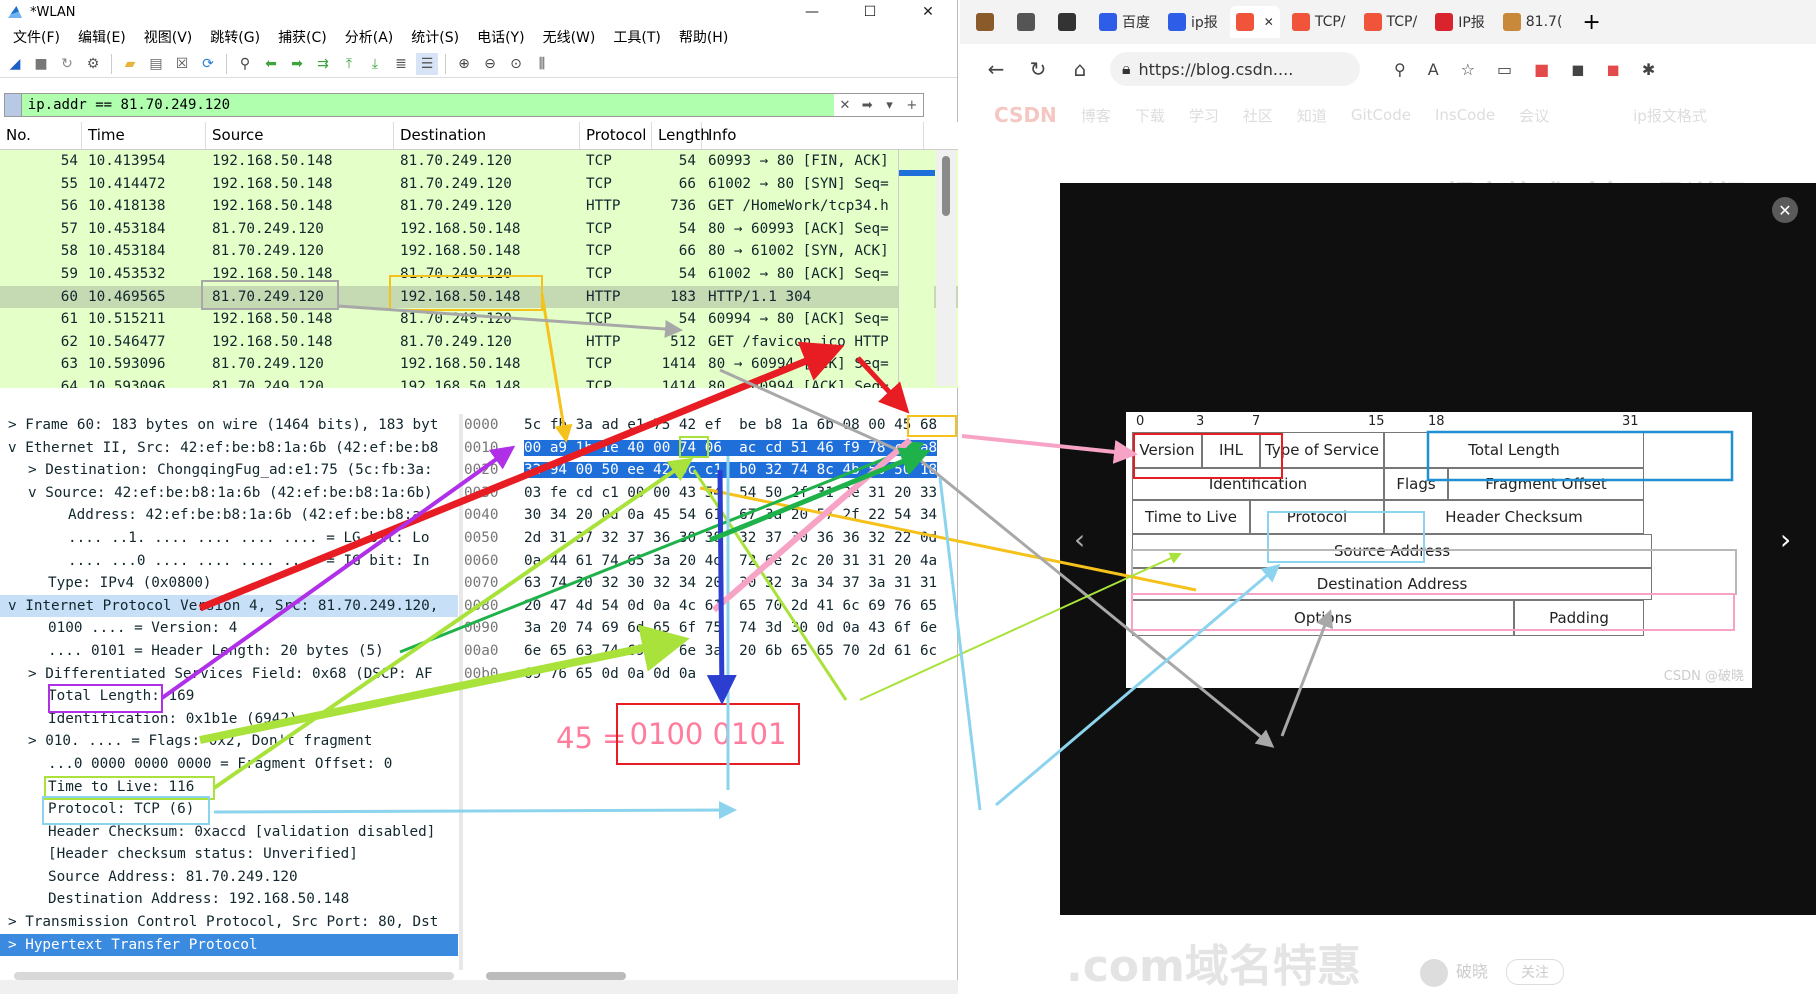  I want to click on save-file-icon: ▤, so click(156, 64).